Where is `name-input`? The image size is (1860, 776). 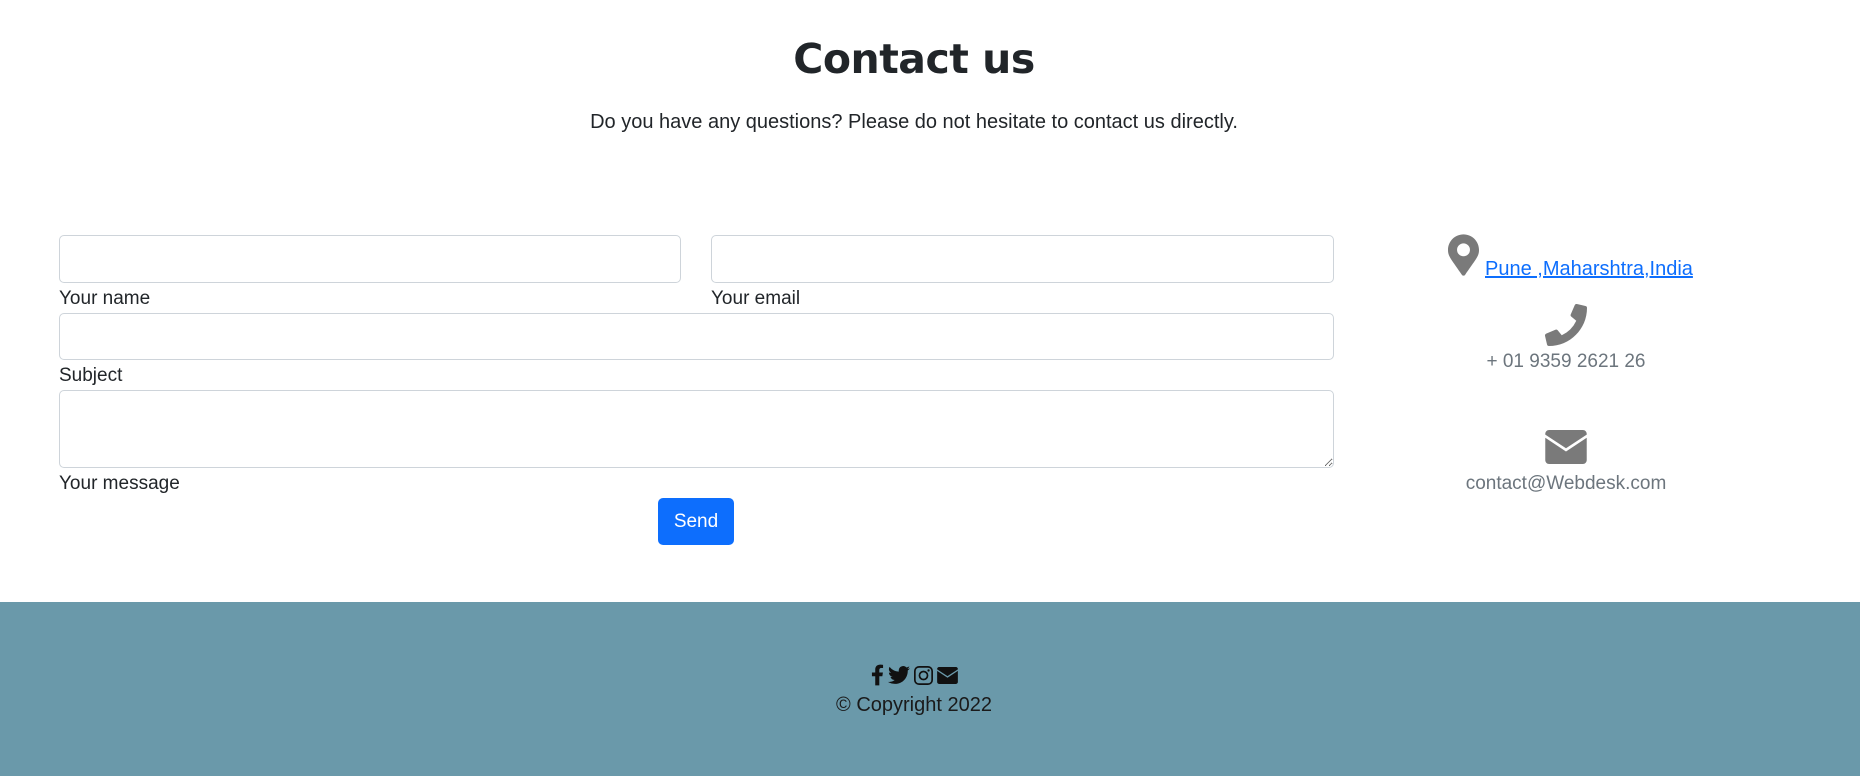 name-input is located at coordinates (370, 259).